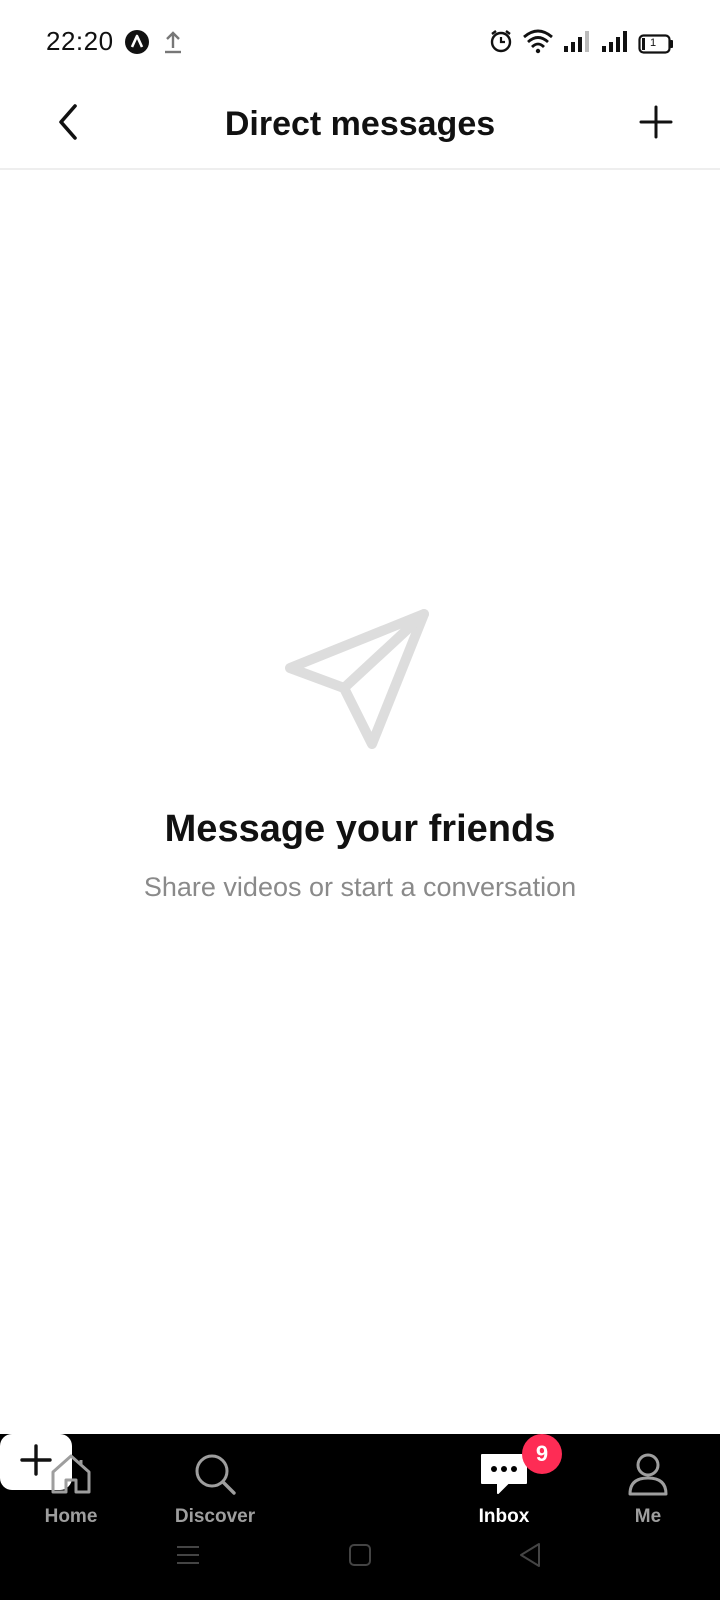 The image size is (720, 1600). I want to click on send-icon, so click(360, 677).